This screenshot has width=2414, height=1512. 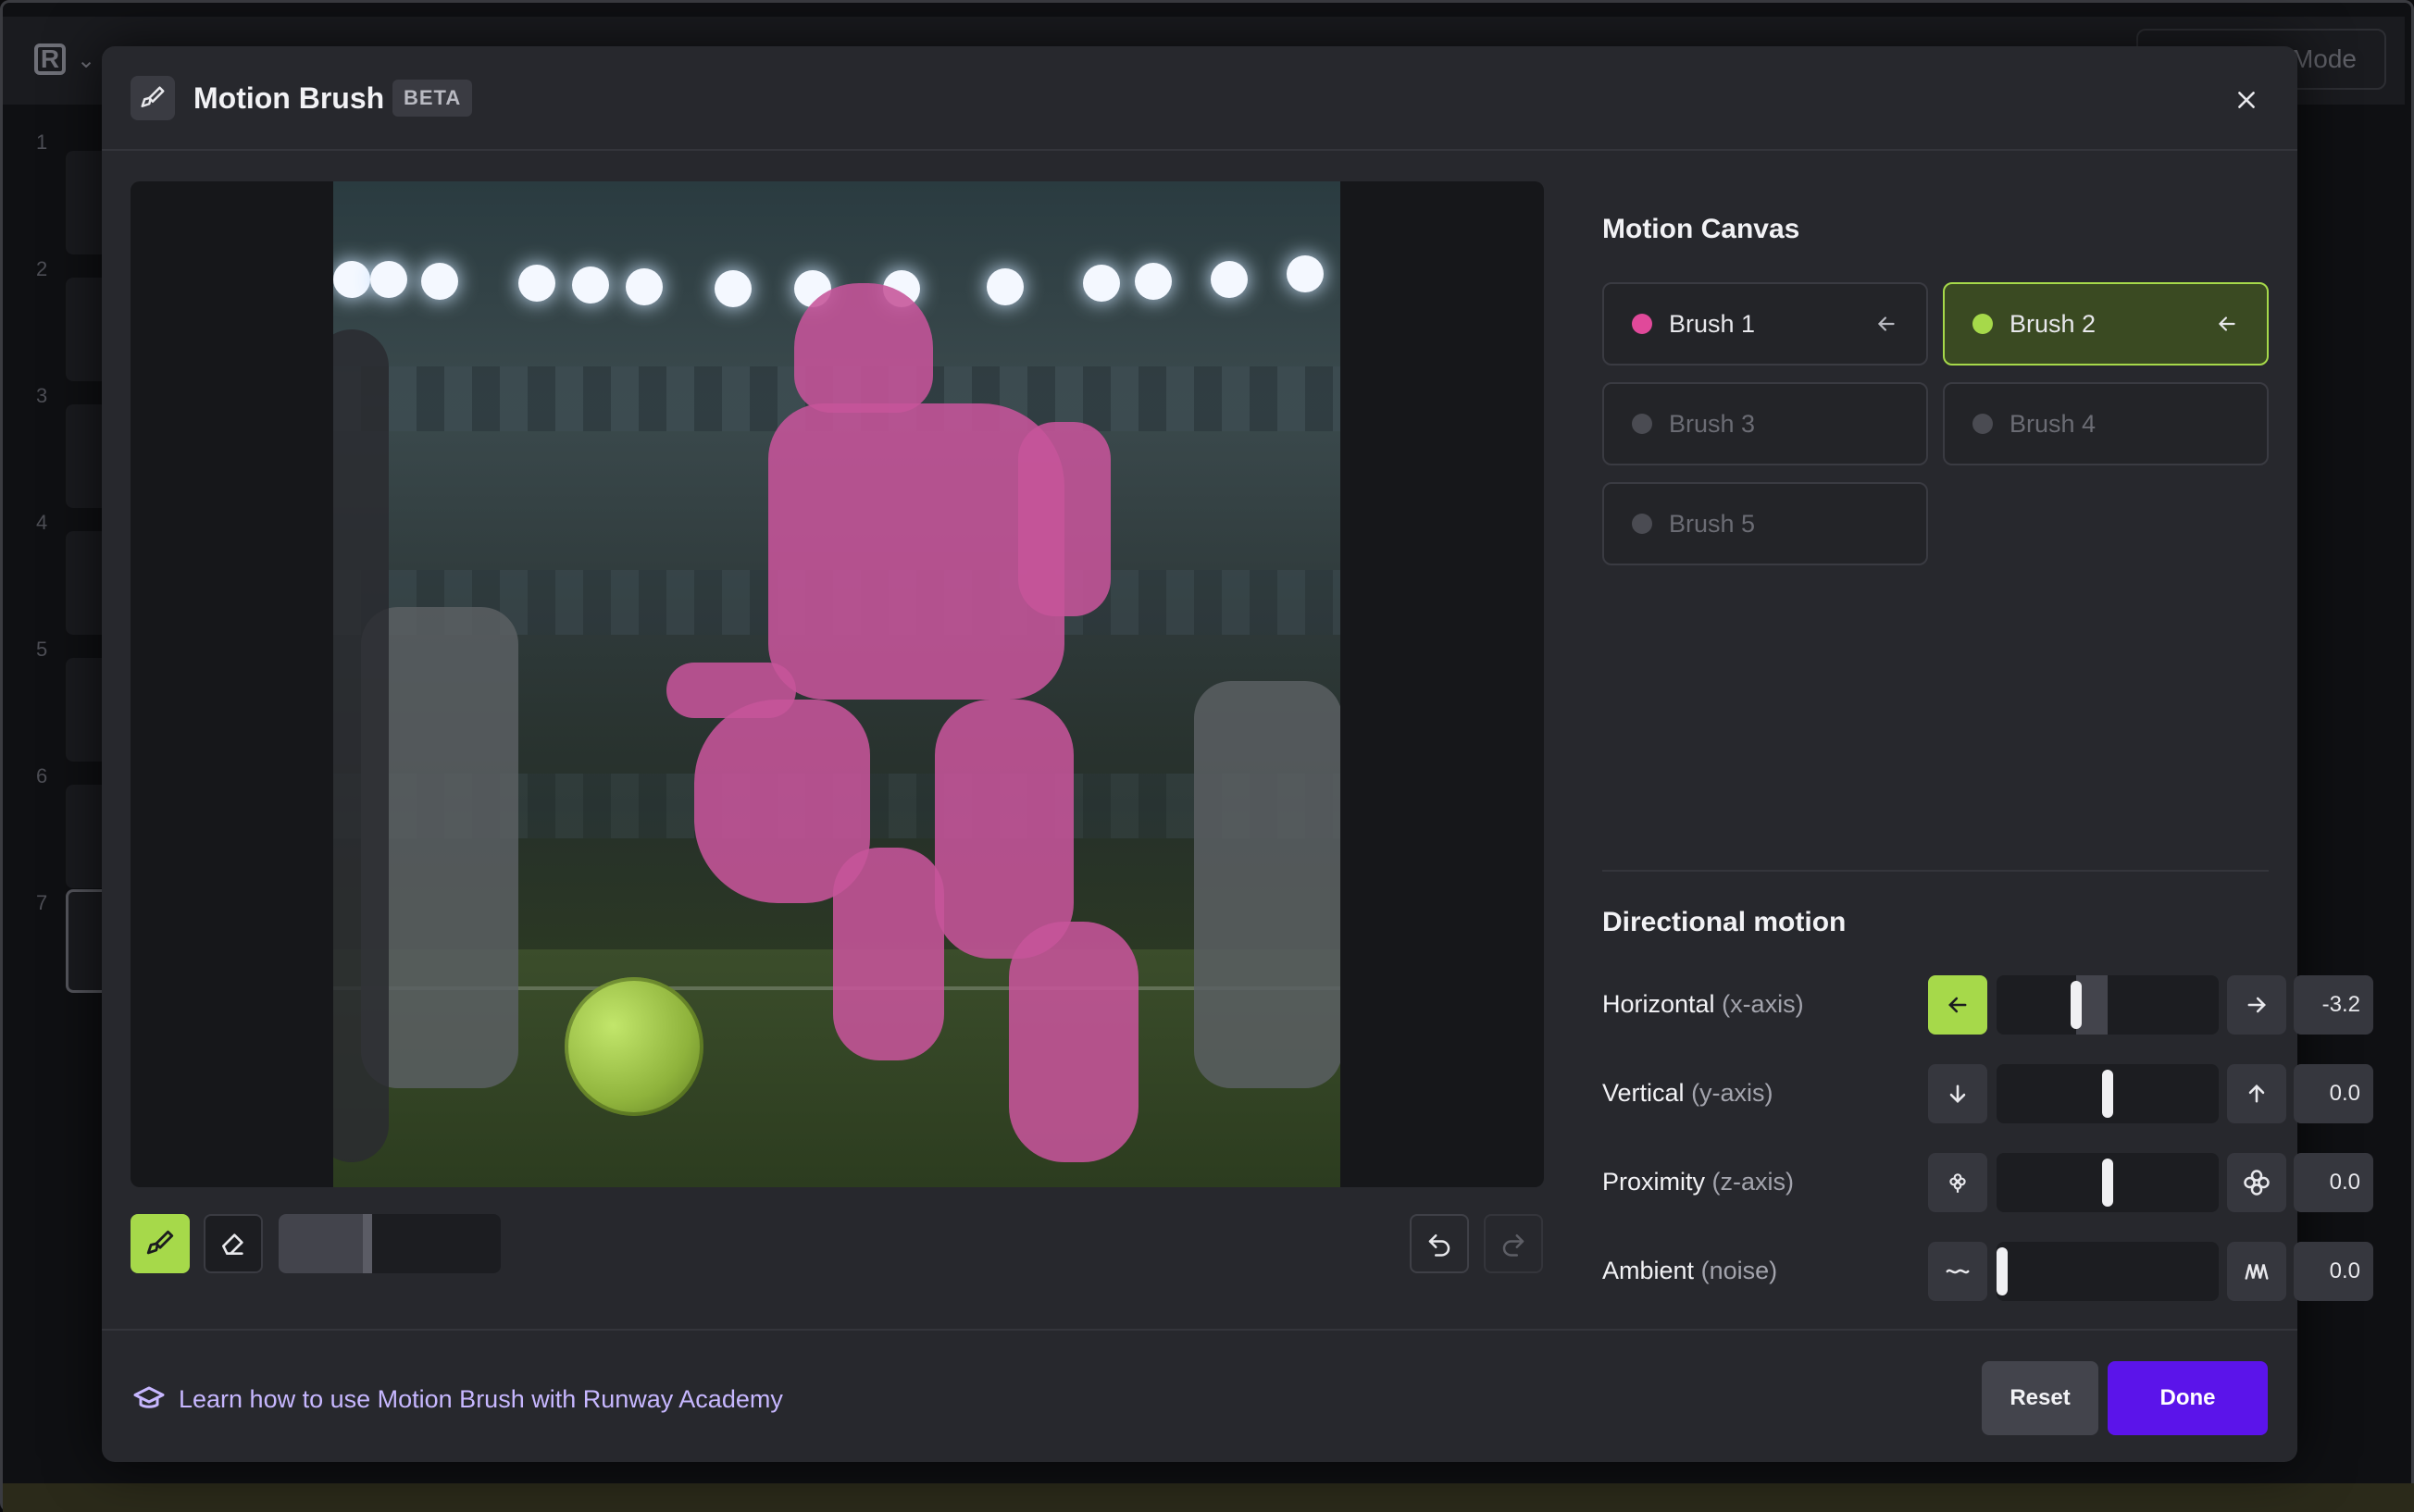 What do you see at coordinates (1712, 523) in the screenshot?
I see `brush-label: Brush 5` at bounding box center [1712, 523].